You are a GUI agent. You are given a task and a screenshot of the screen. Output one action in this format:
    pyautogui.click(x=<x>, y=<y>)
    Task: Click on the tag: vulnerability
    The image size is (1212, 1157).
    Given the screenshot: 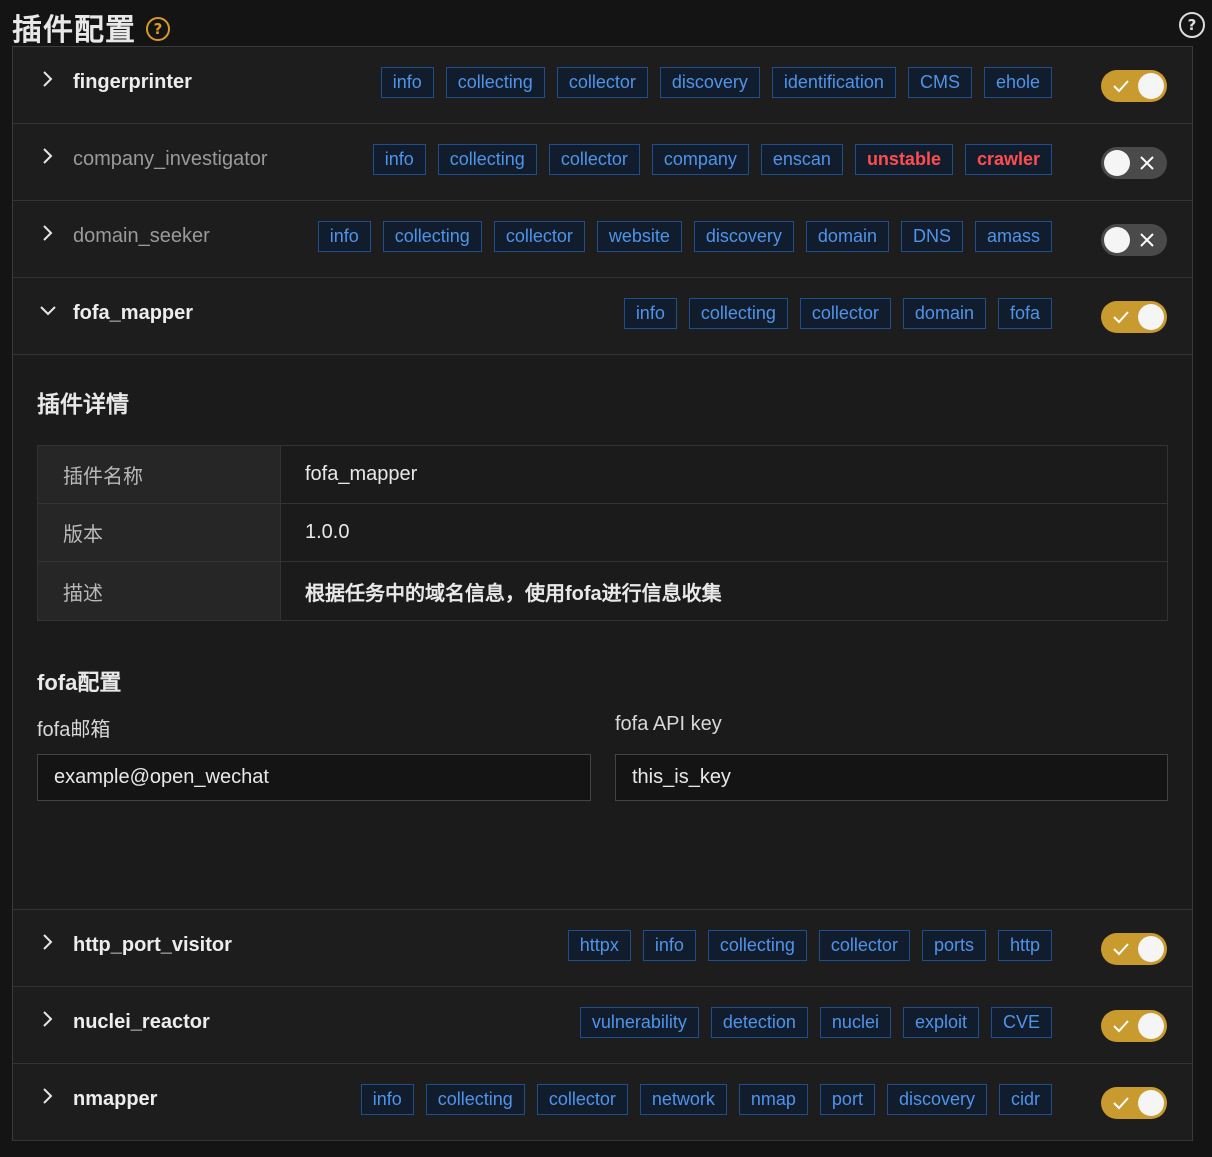 What is the action you would take?
    pyautogui.click(x=639, y=1022)
    